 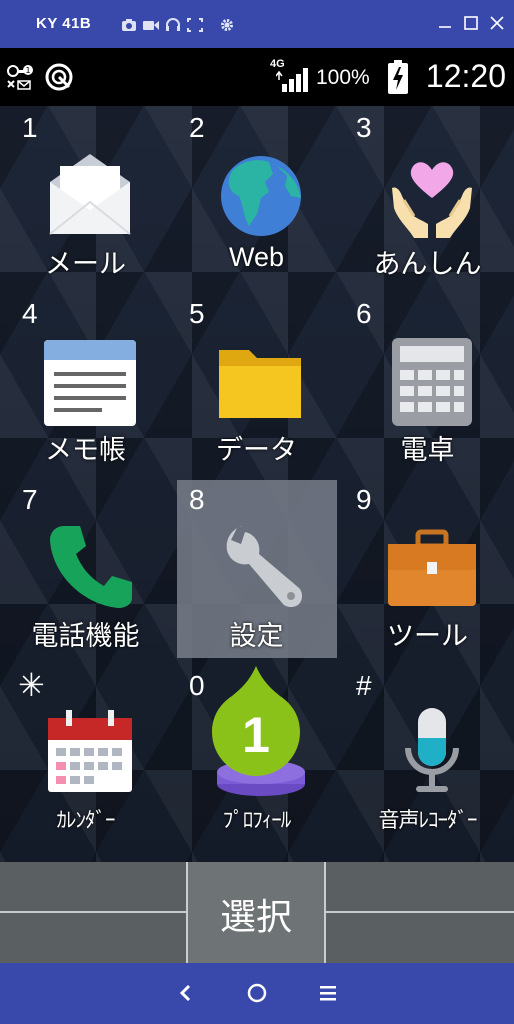 I want to click on back-icon, so click(x=186, y=993).